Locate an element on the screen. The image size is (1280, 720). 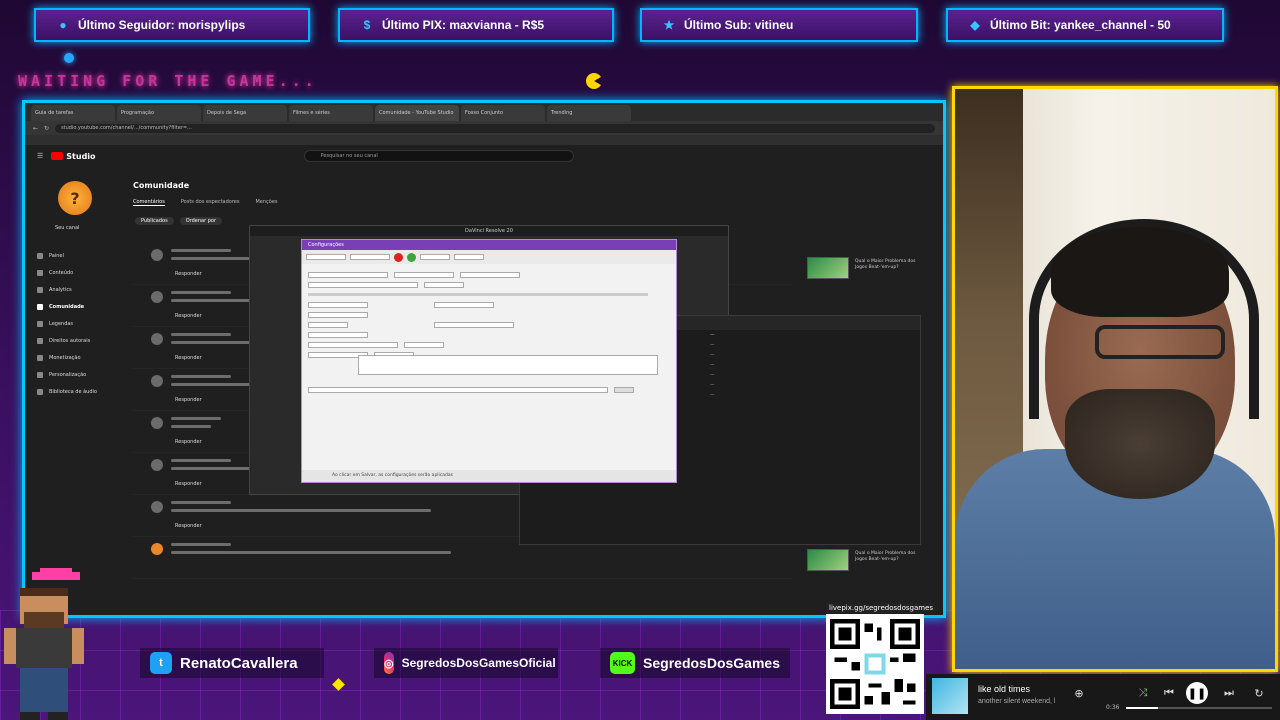
browser-tab: Depois de Sega is located at coordinates (245, 113).